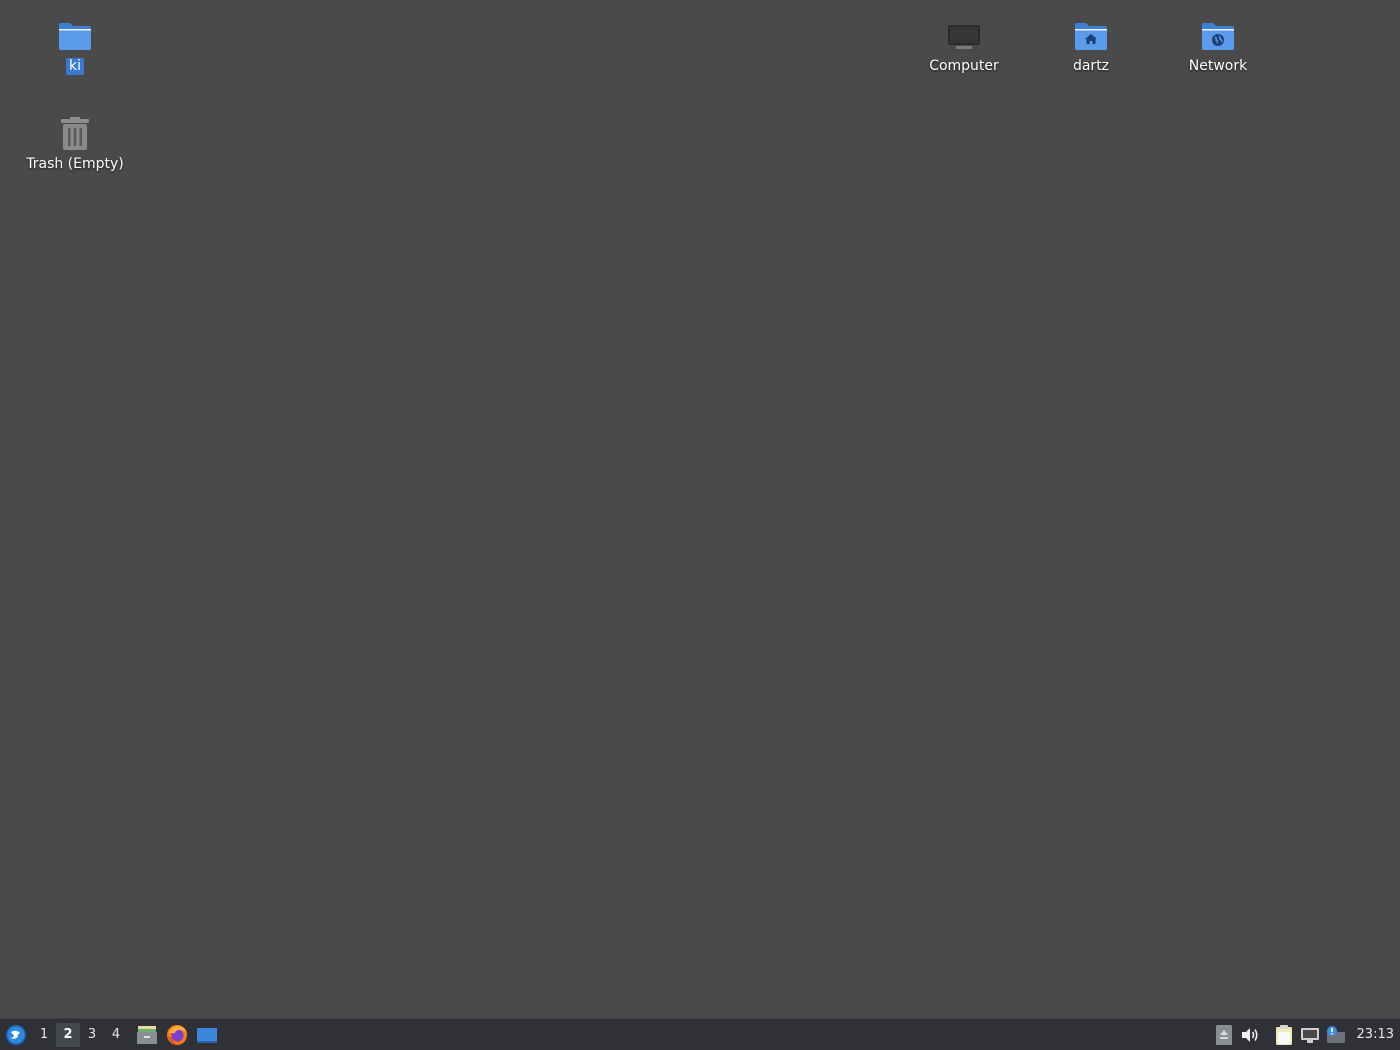 Image resolution: width=1400 pixels, height=1050 pixels. I want to click on desktop-icon-network: Network, so click(1218, 45).